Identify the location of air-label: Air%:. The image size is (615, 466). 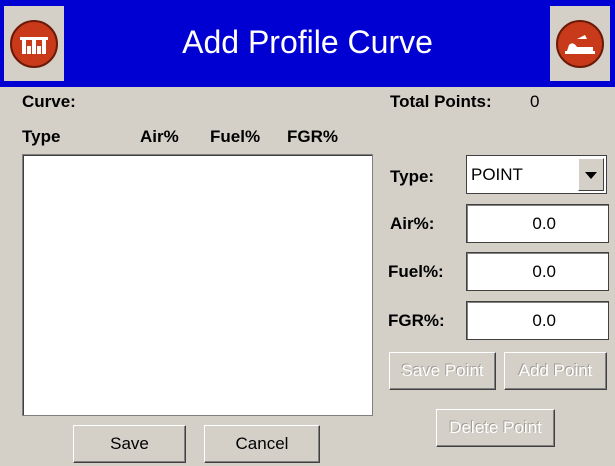
(412, 223).